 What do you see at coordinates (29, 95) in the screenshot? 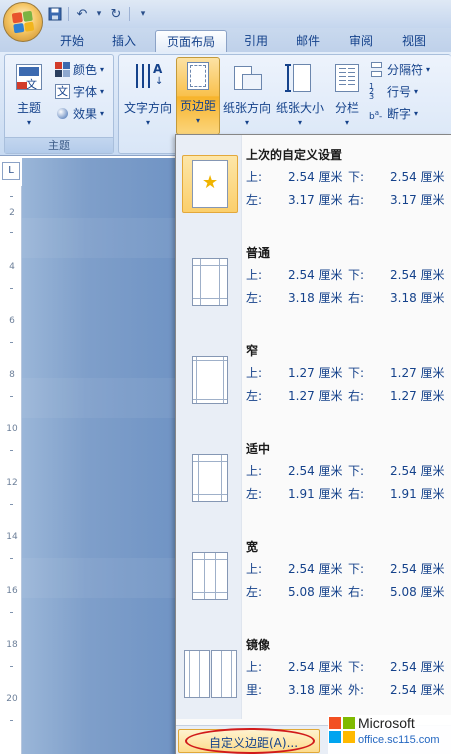
I see `themes-button: 文 主题 ▾` at bounding box center [29, 95].